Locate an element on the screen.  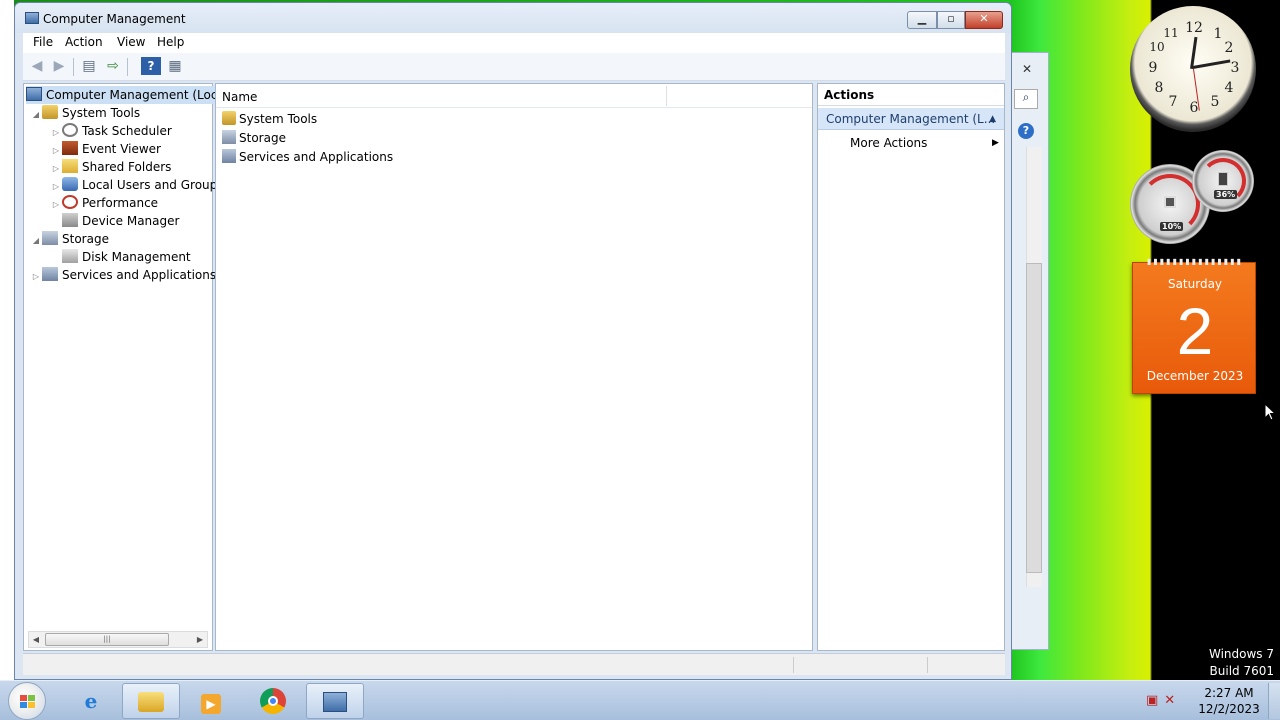
tray-clock: 2:27 AM 12/2/2023 is located at coordinates (1229, 701).